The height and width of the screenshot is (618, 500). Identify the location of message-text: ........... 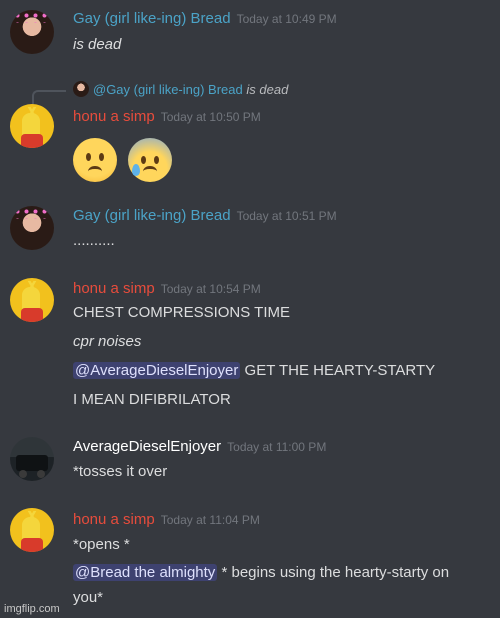
(94, 240).